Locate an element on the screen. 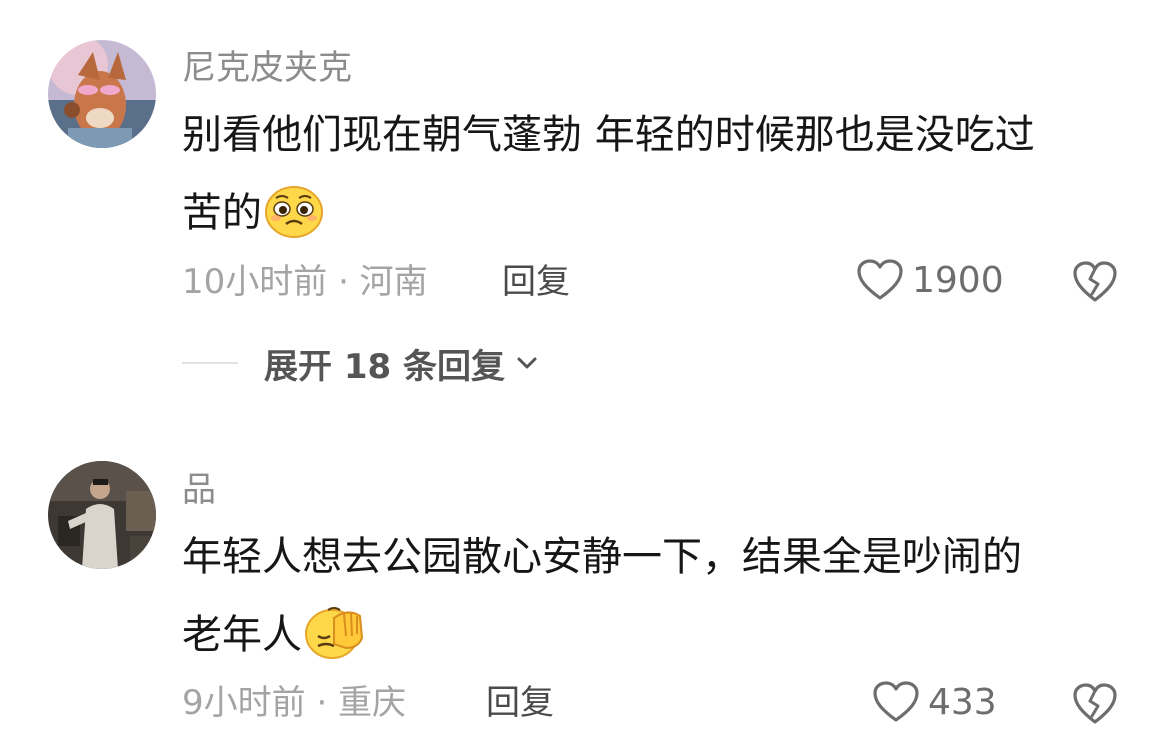 The image size is (1169, 745). comment-text-line-end: 苦的 is located at coordinates (222, 213).